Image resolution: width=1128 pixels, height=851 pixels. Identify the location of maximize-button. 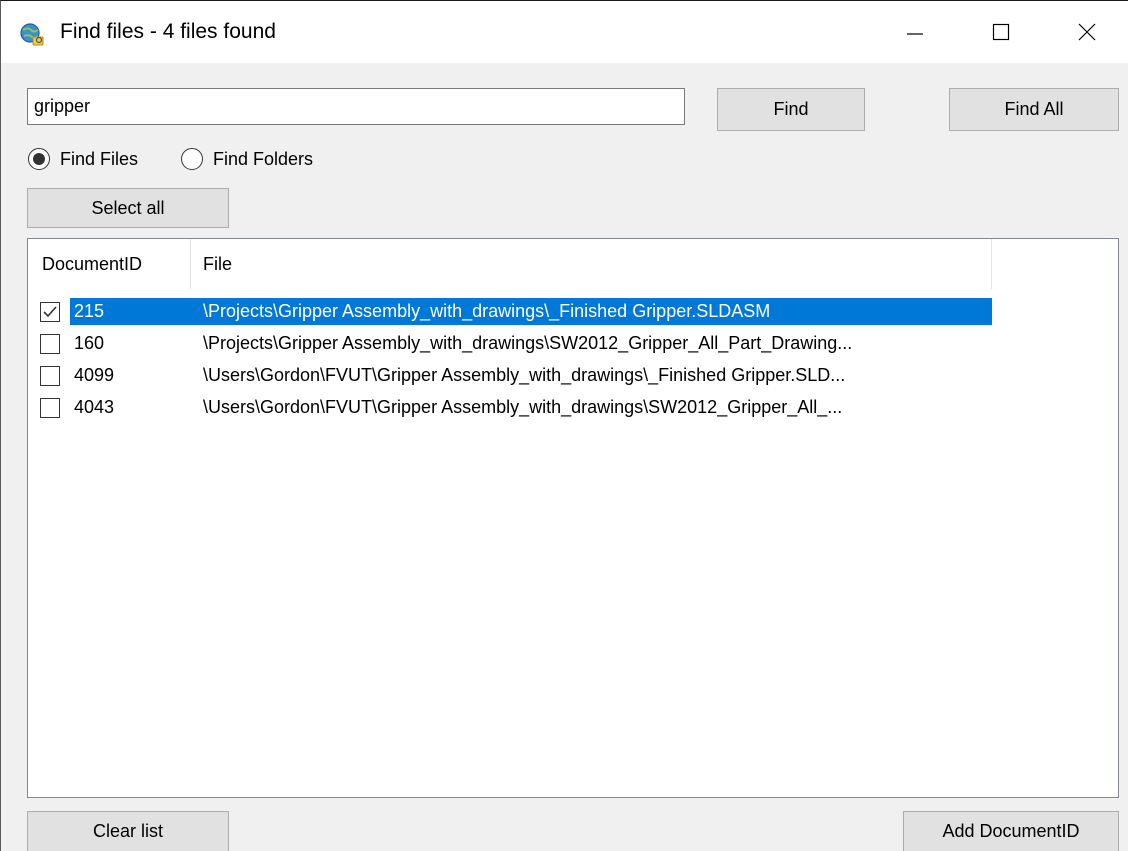
(1001, 32).